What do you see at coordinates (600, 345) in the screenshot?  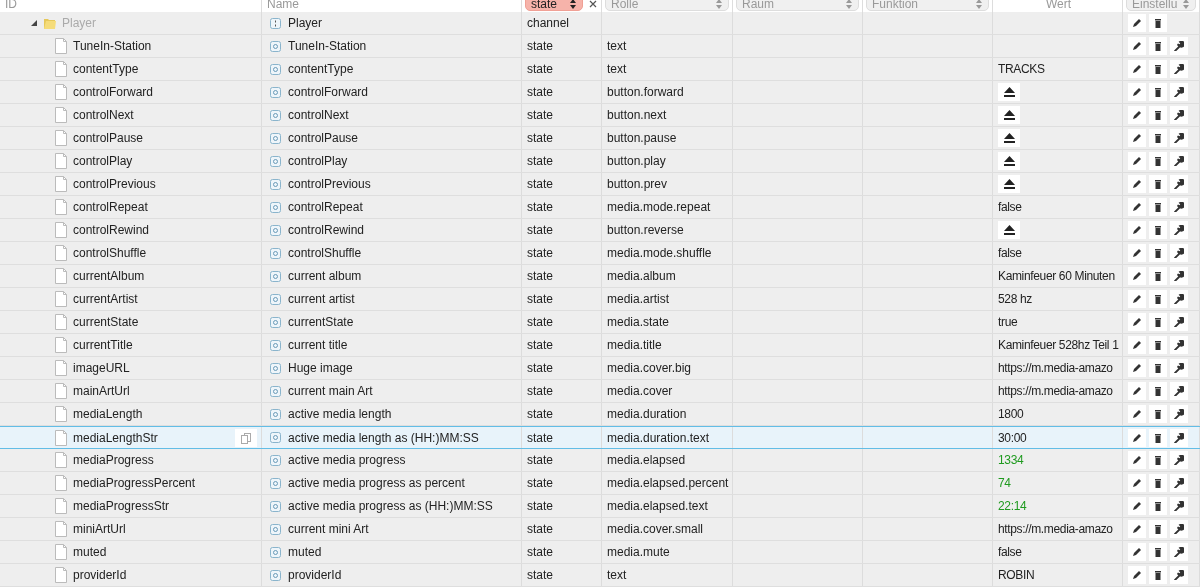 I see `table-row: currentTitle current title state media.title Kaminfeuer 528hz Teil 1` at bounding box center [600, 345].